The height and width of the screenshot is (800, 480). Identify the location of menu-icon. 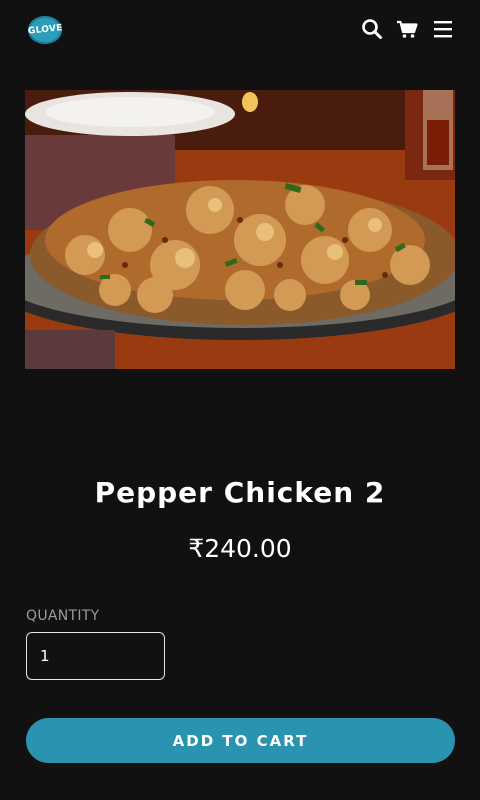
(443, 29).